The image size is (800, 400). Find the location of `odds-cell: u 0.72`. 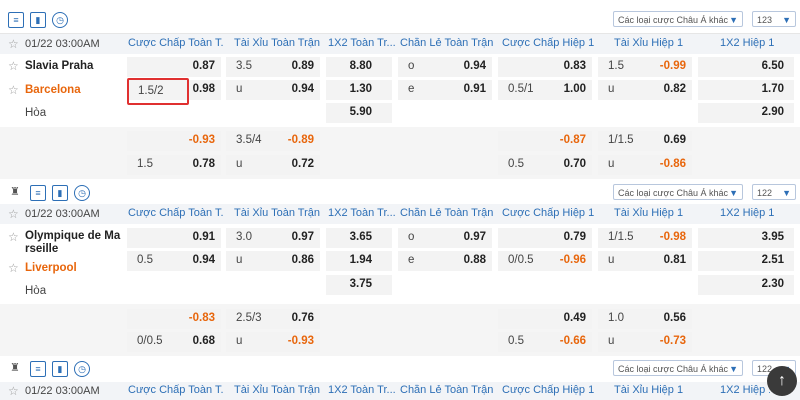

odds-cell: u 0.72 is located at coordinates (273, 165).